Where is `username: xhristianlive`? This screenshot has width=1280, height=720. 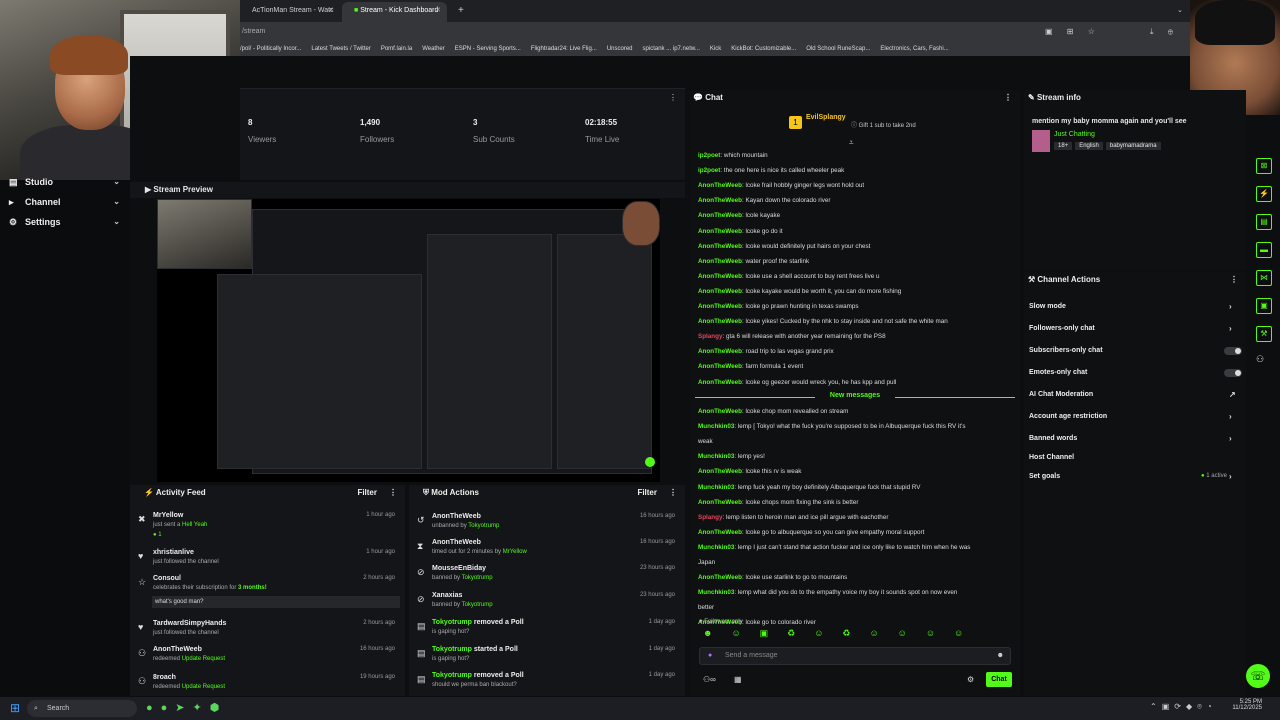
username: xhristianlive is located at coordinates (173, 552).